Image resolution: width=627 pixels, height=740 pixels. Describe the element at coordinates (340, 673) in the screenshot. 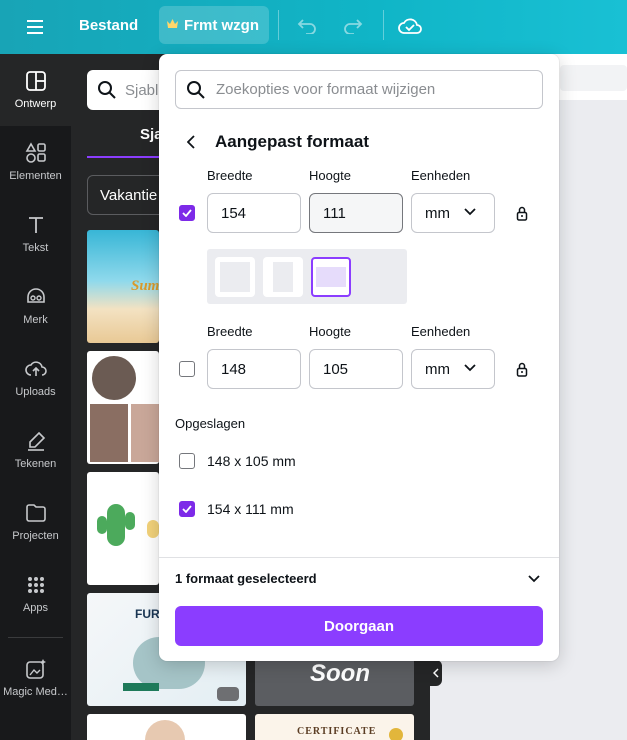

I see `thumbnail-text: Soon` at that location.